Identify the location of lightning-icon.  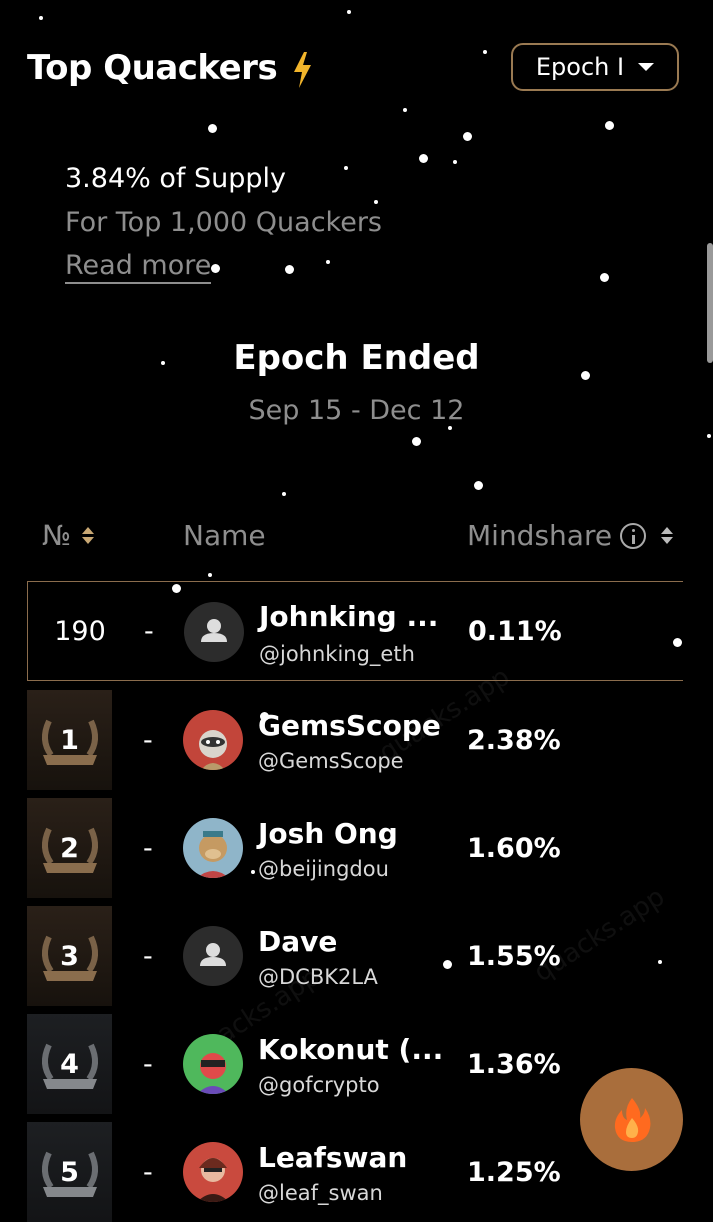
(302, 70).